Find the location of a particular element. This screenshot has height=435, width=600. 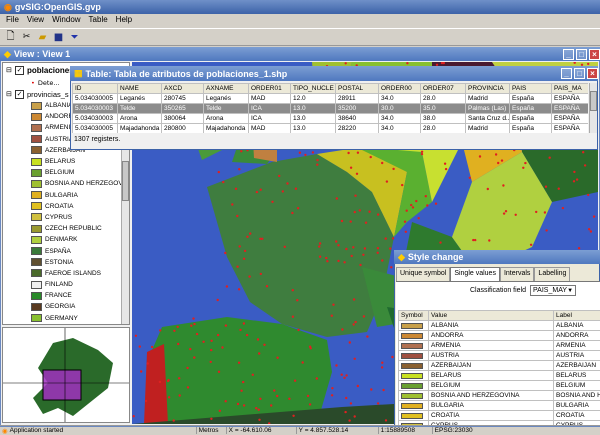

toc-legend-item: FINLAND is located at coordinates (80, 284).